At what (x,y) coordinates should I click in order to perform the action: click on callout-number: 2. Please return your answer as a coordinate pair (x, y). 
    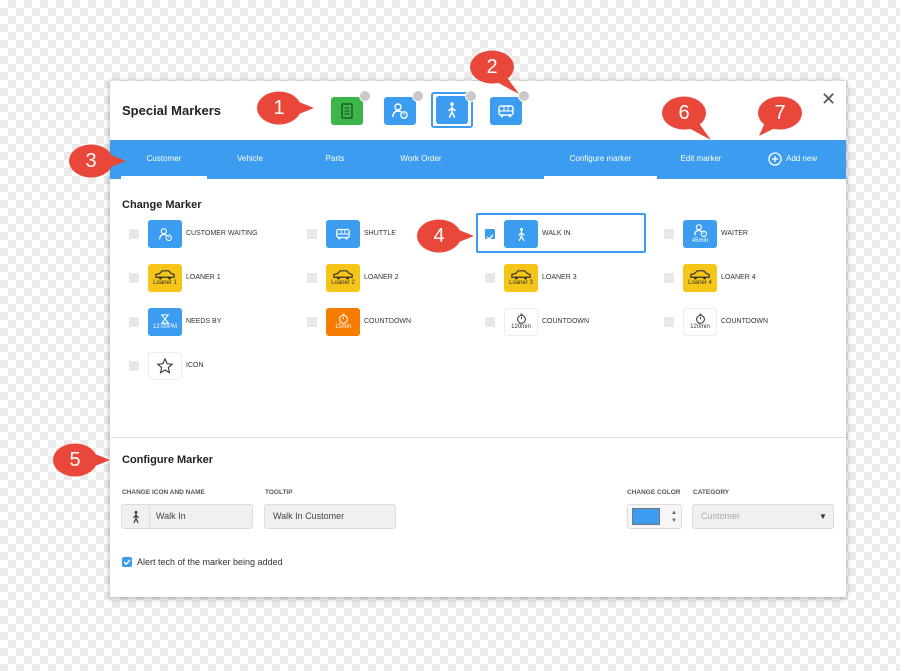
    Looking at the image, I should click on (492, 67).